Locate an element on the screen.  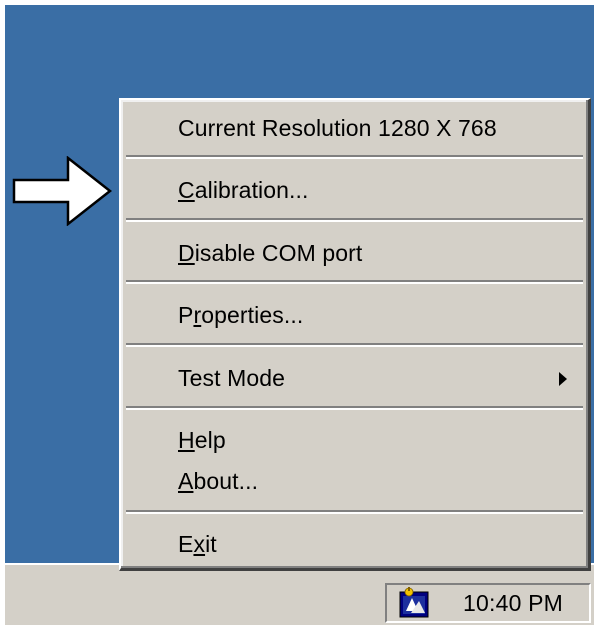
label-text: isable COM port is located at coordinates (278, 253).